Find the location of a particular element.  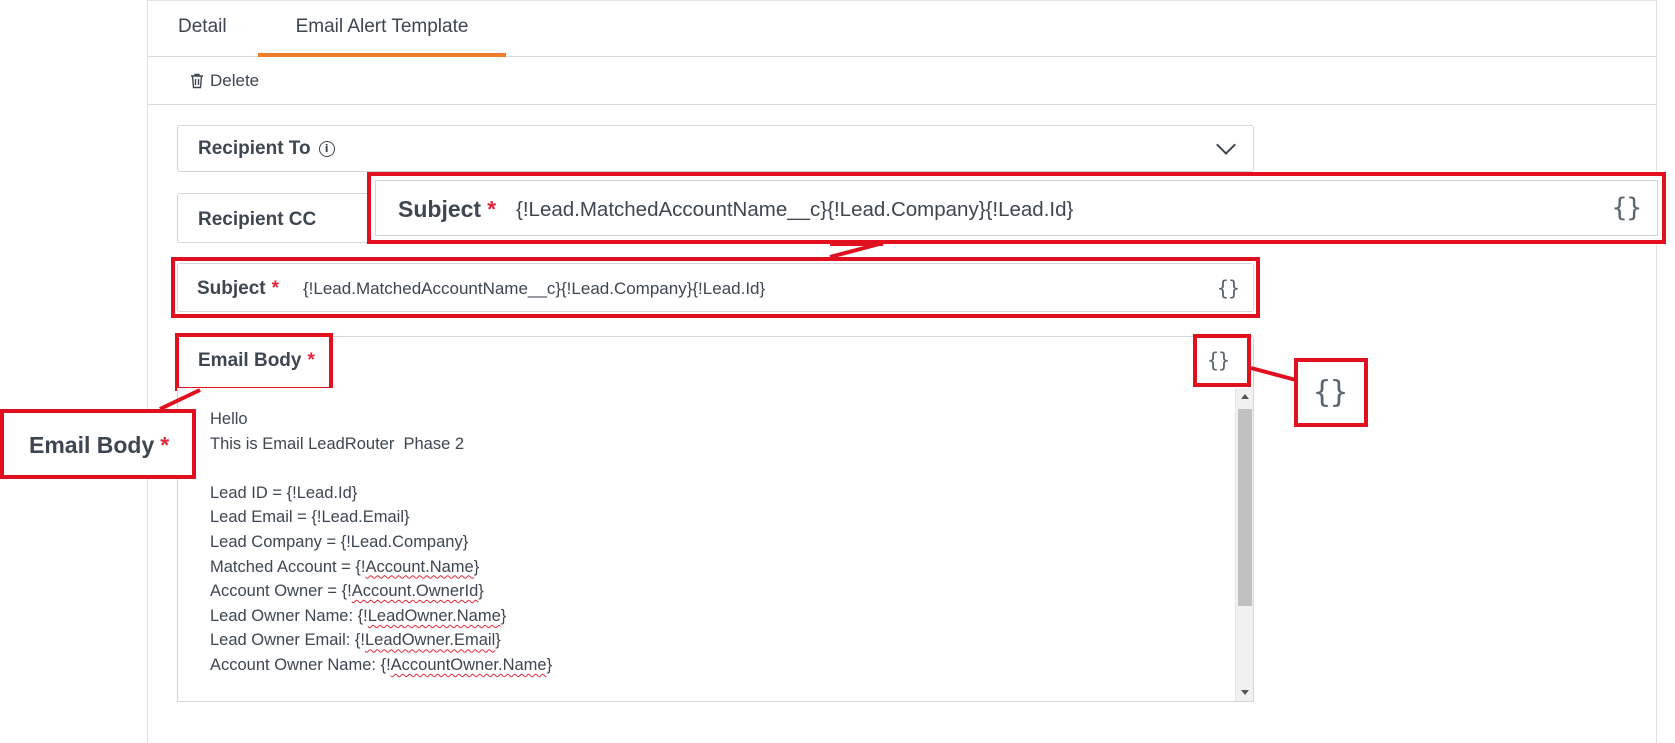

email-body-zoom-callout: Email Body * is located at coordinates (98, 444).